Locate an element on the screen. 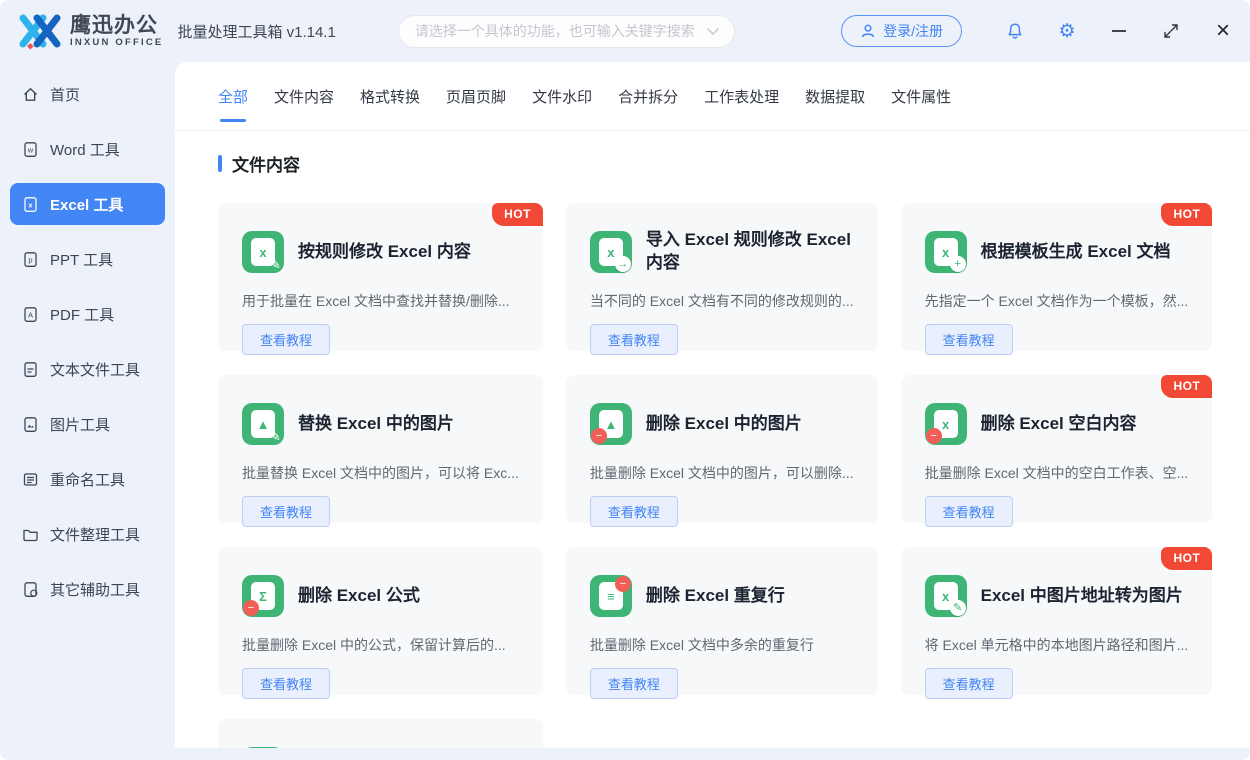  home-icon is located at coordinates (30, 94).